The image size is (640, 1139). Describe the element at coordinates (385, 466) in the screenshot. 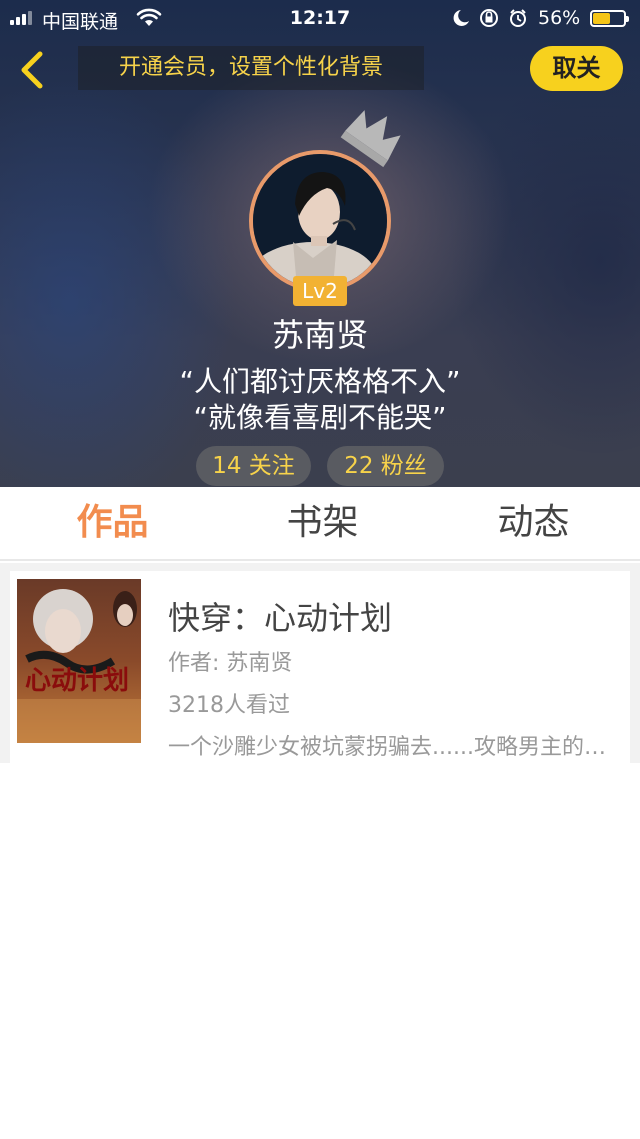

I see `fans-count-button: 22 粉丝` at that location.